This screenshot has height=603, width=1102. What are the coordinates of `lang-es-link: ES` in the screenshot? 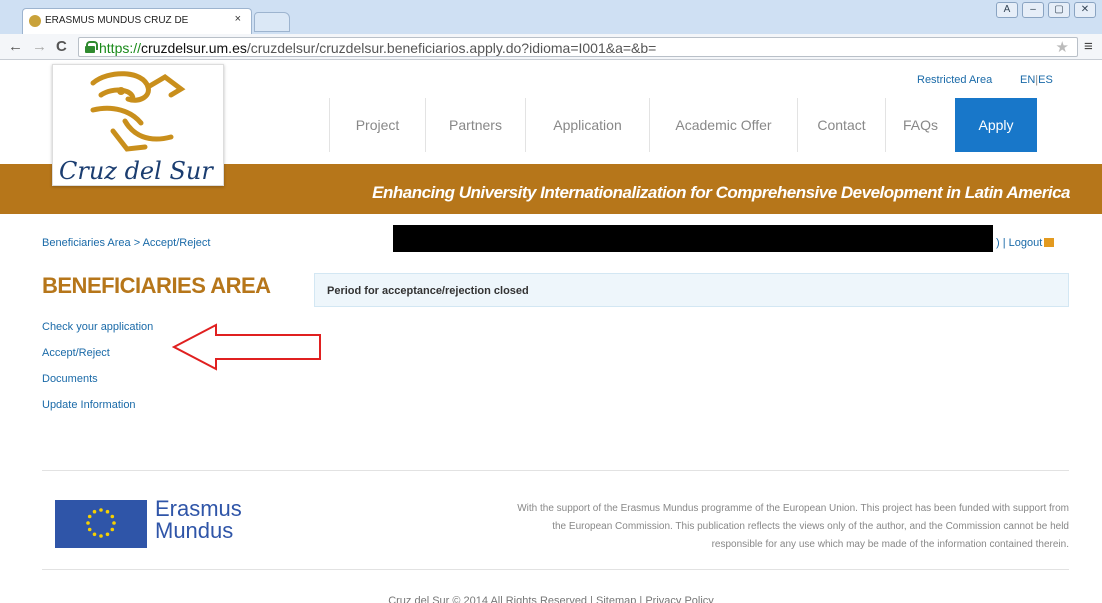 It's located at (1045, 80).